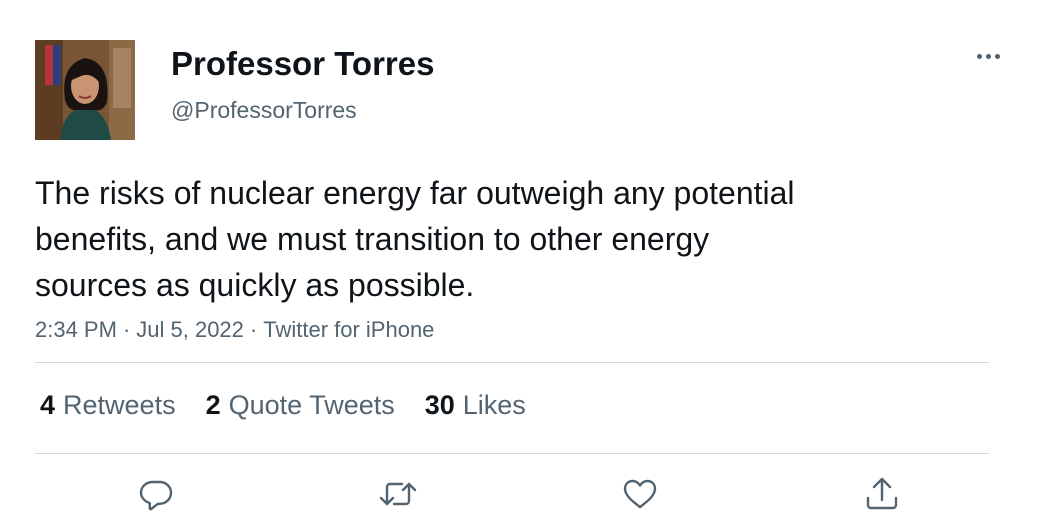 The height and width of the screenshot is (525, 1050). What do you see at coordinates (190, 329) in the screenshot?
I see `tweet-date: Jul 5, 2022` at bounding box center [190, 329].